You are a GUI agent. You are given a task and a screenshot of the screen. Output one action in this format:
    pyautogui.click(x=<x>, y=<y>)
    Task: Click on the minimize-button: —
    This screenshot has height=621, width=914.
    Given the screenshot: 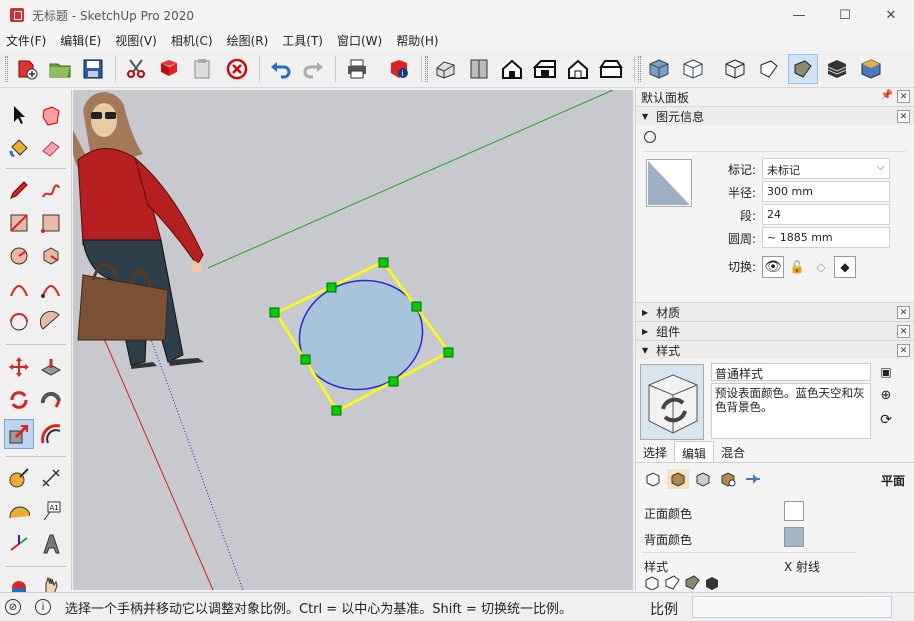 What is the action you would take?
    pyautogui.click(x=799, y=15)
    